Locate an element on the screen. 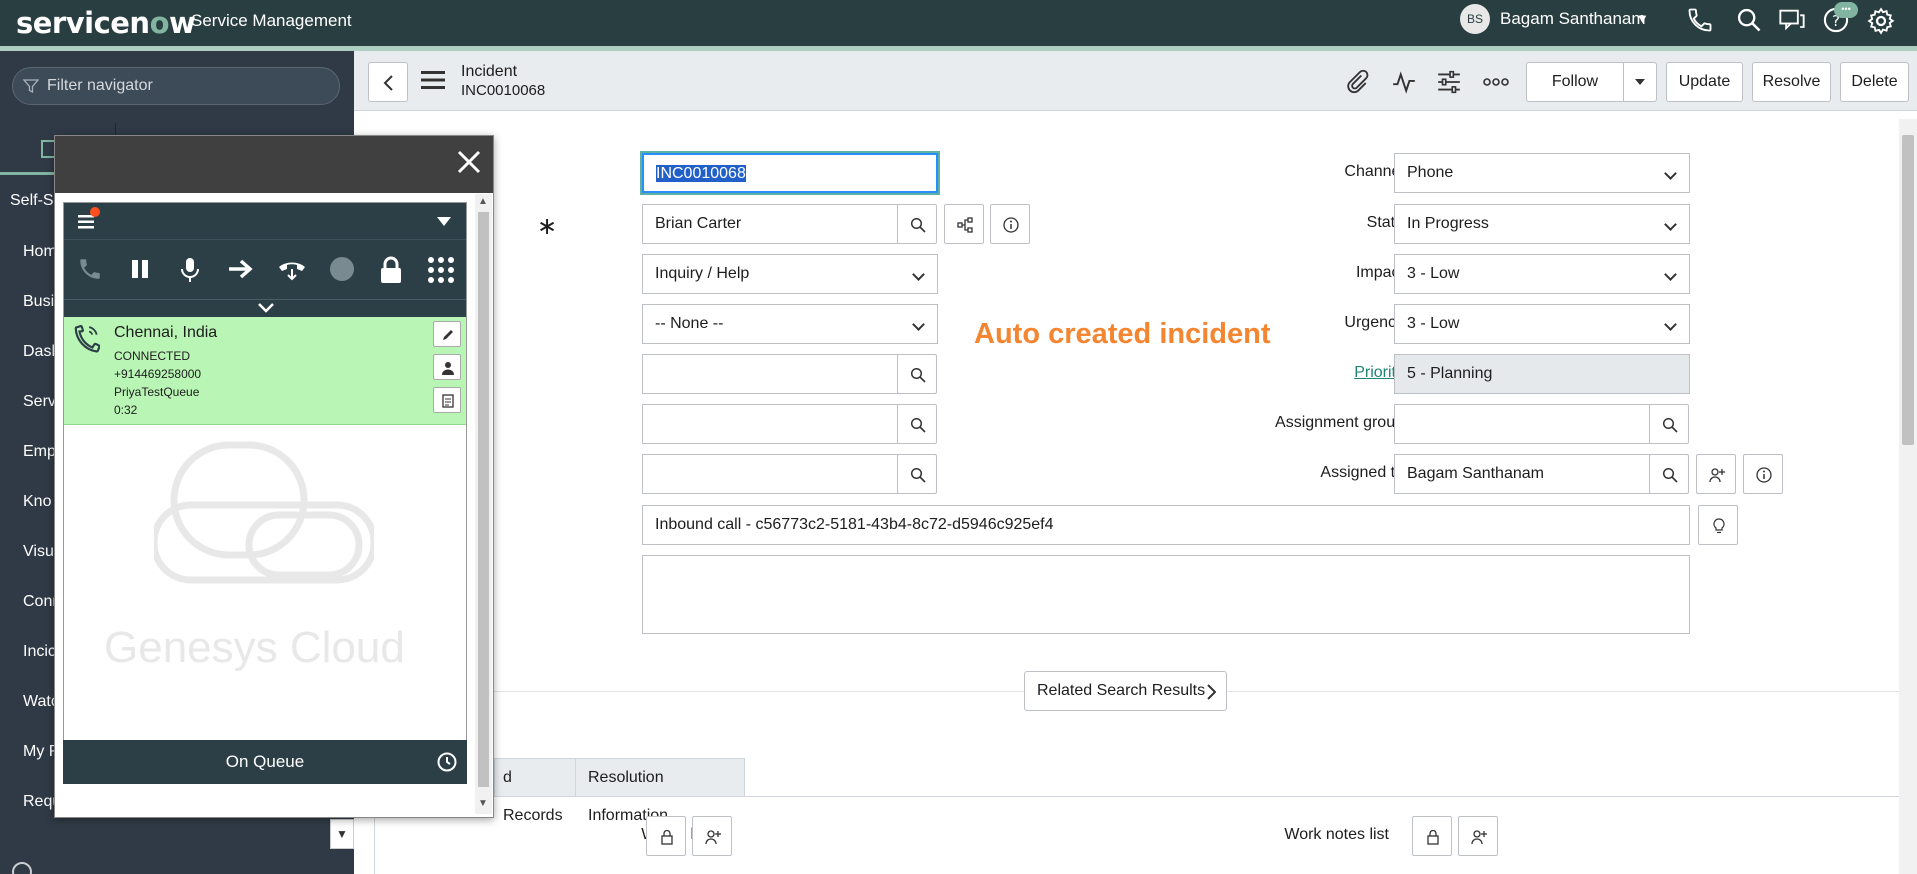 The width and height of the screenshot is (1917, 874). assigned-to-info-button is located at coordinates (1763, 474).